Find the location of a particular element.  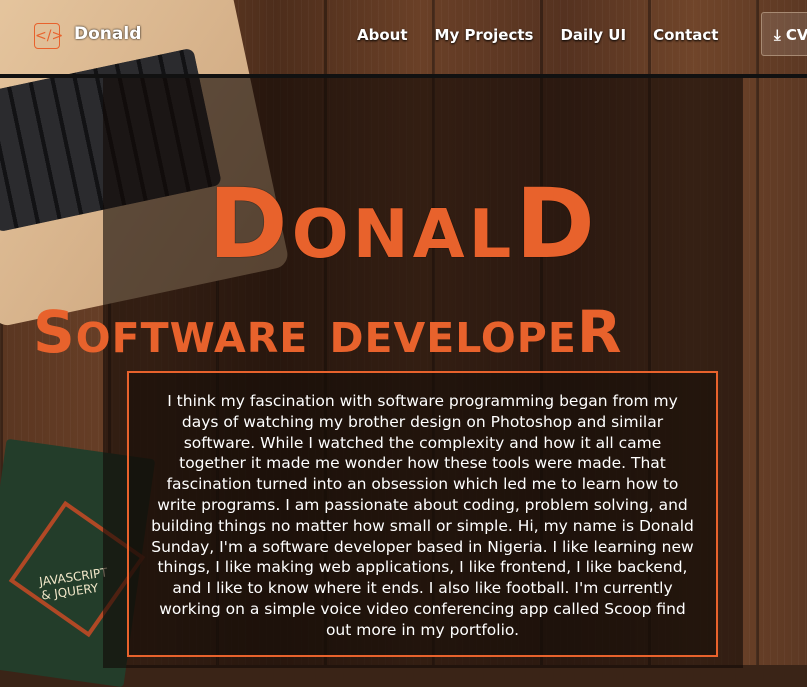

nav-daily-ui: Daily UI is located at coordinates (593, 35).